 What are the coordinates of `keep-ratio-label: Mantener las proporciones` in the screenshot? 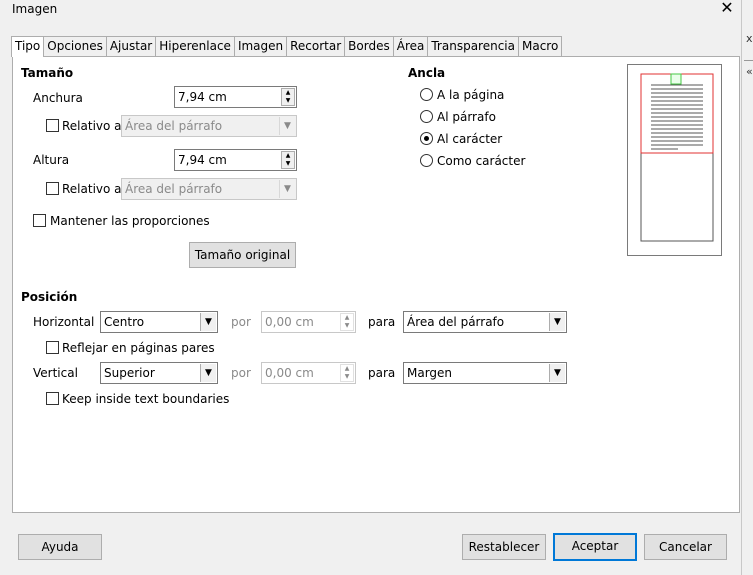 It's located at (130, 221).